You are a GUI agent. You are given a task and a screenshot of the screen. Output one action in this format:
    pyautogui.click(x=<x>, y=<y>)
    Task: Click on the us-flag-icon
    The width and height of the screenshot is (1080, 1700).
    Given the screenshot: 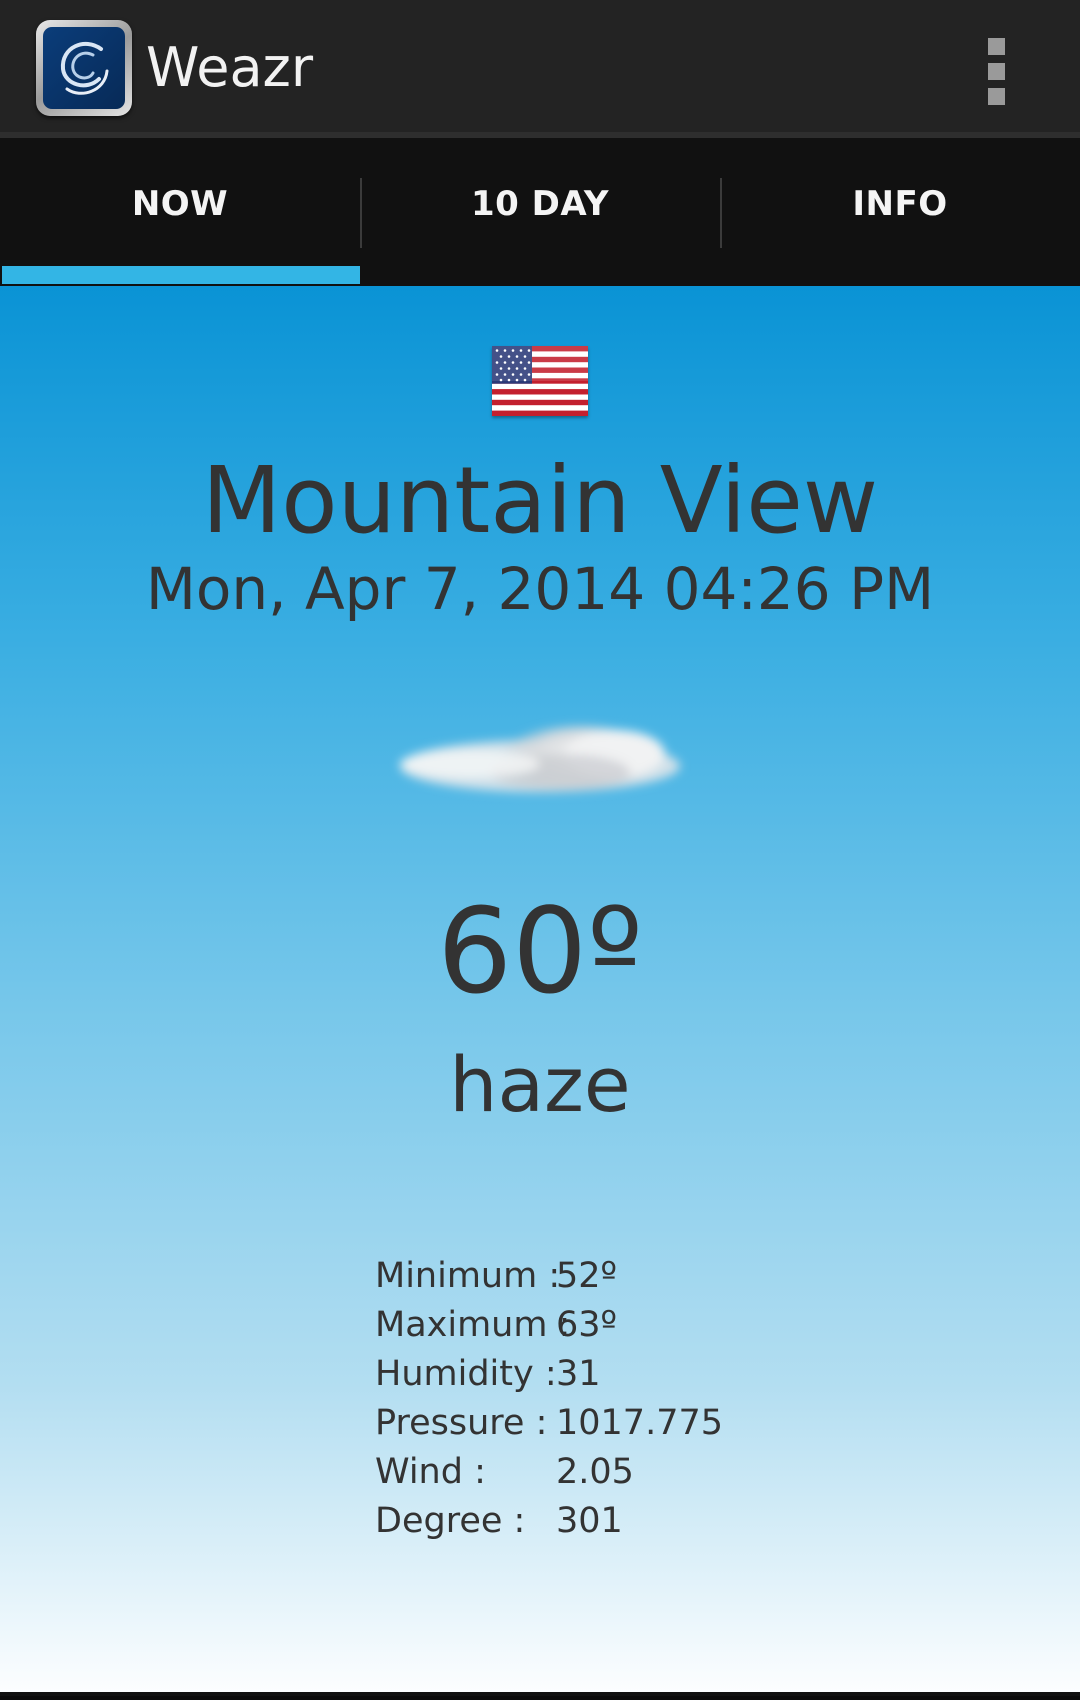 What is the action you would take?
    pyautogui.click(x=540, y=381)
    